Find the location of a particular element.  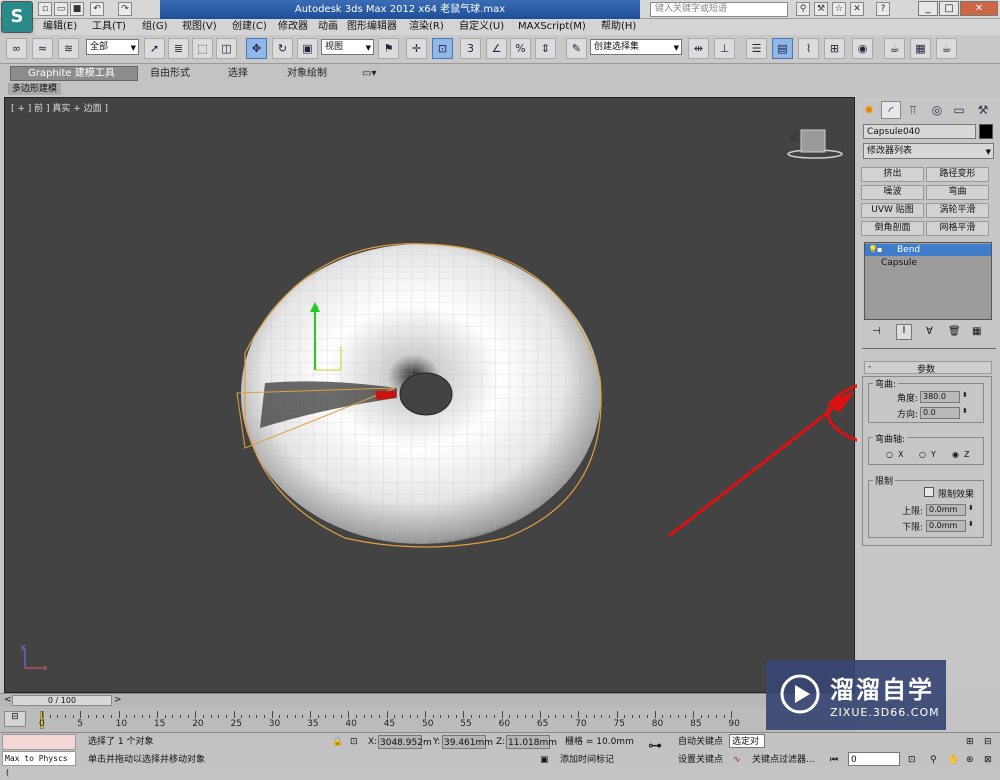

rollout-collapse-icon: - is located at coordinates (869, 367).